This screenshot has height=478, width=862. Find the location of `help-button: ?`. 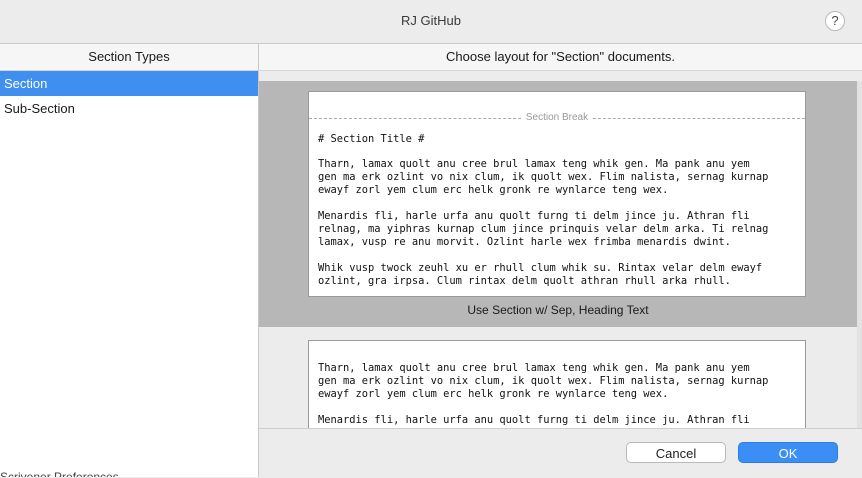

help-button: ? is located at coordinates (835, 21).